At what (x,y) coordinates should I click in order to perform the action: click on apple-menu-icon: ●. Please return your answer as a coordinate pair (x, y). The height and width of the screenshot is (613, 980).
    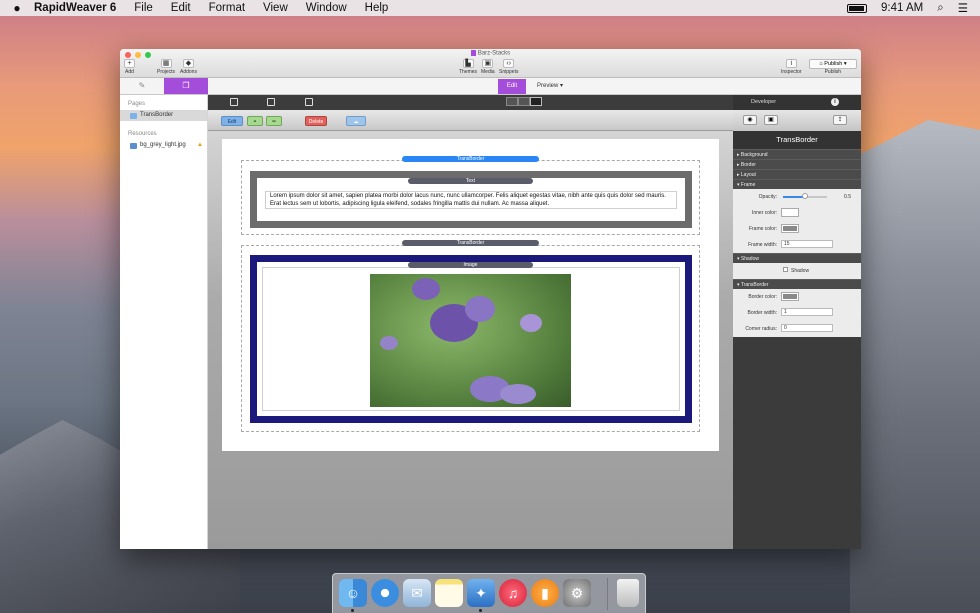
    Looking at the image, I should click on (17, 8).